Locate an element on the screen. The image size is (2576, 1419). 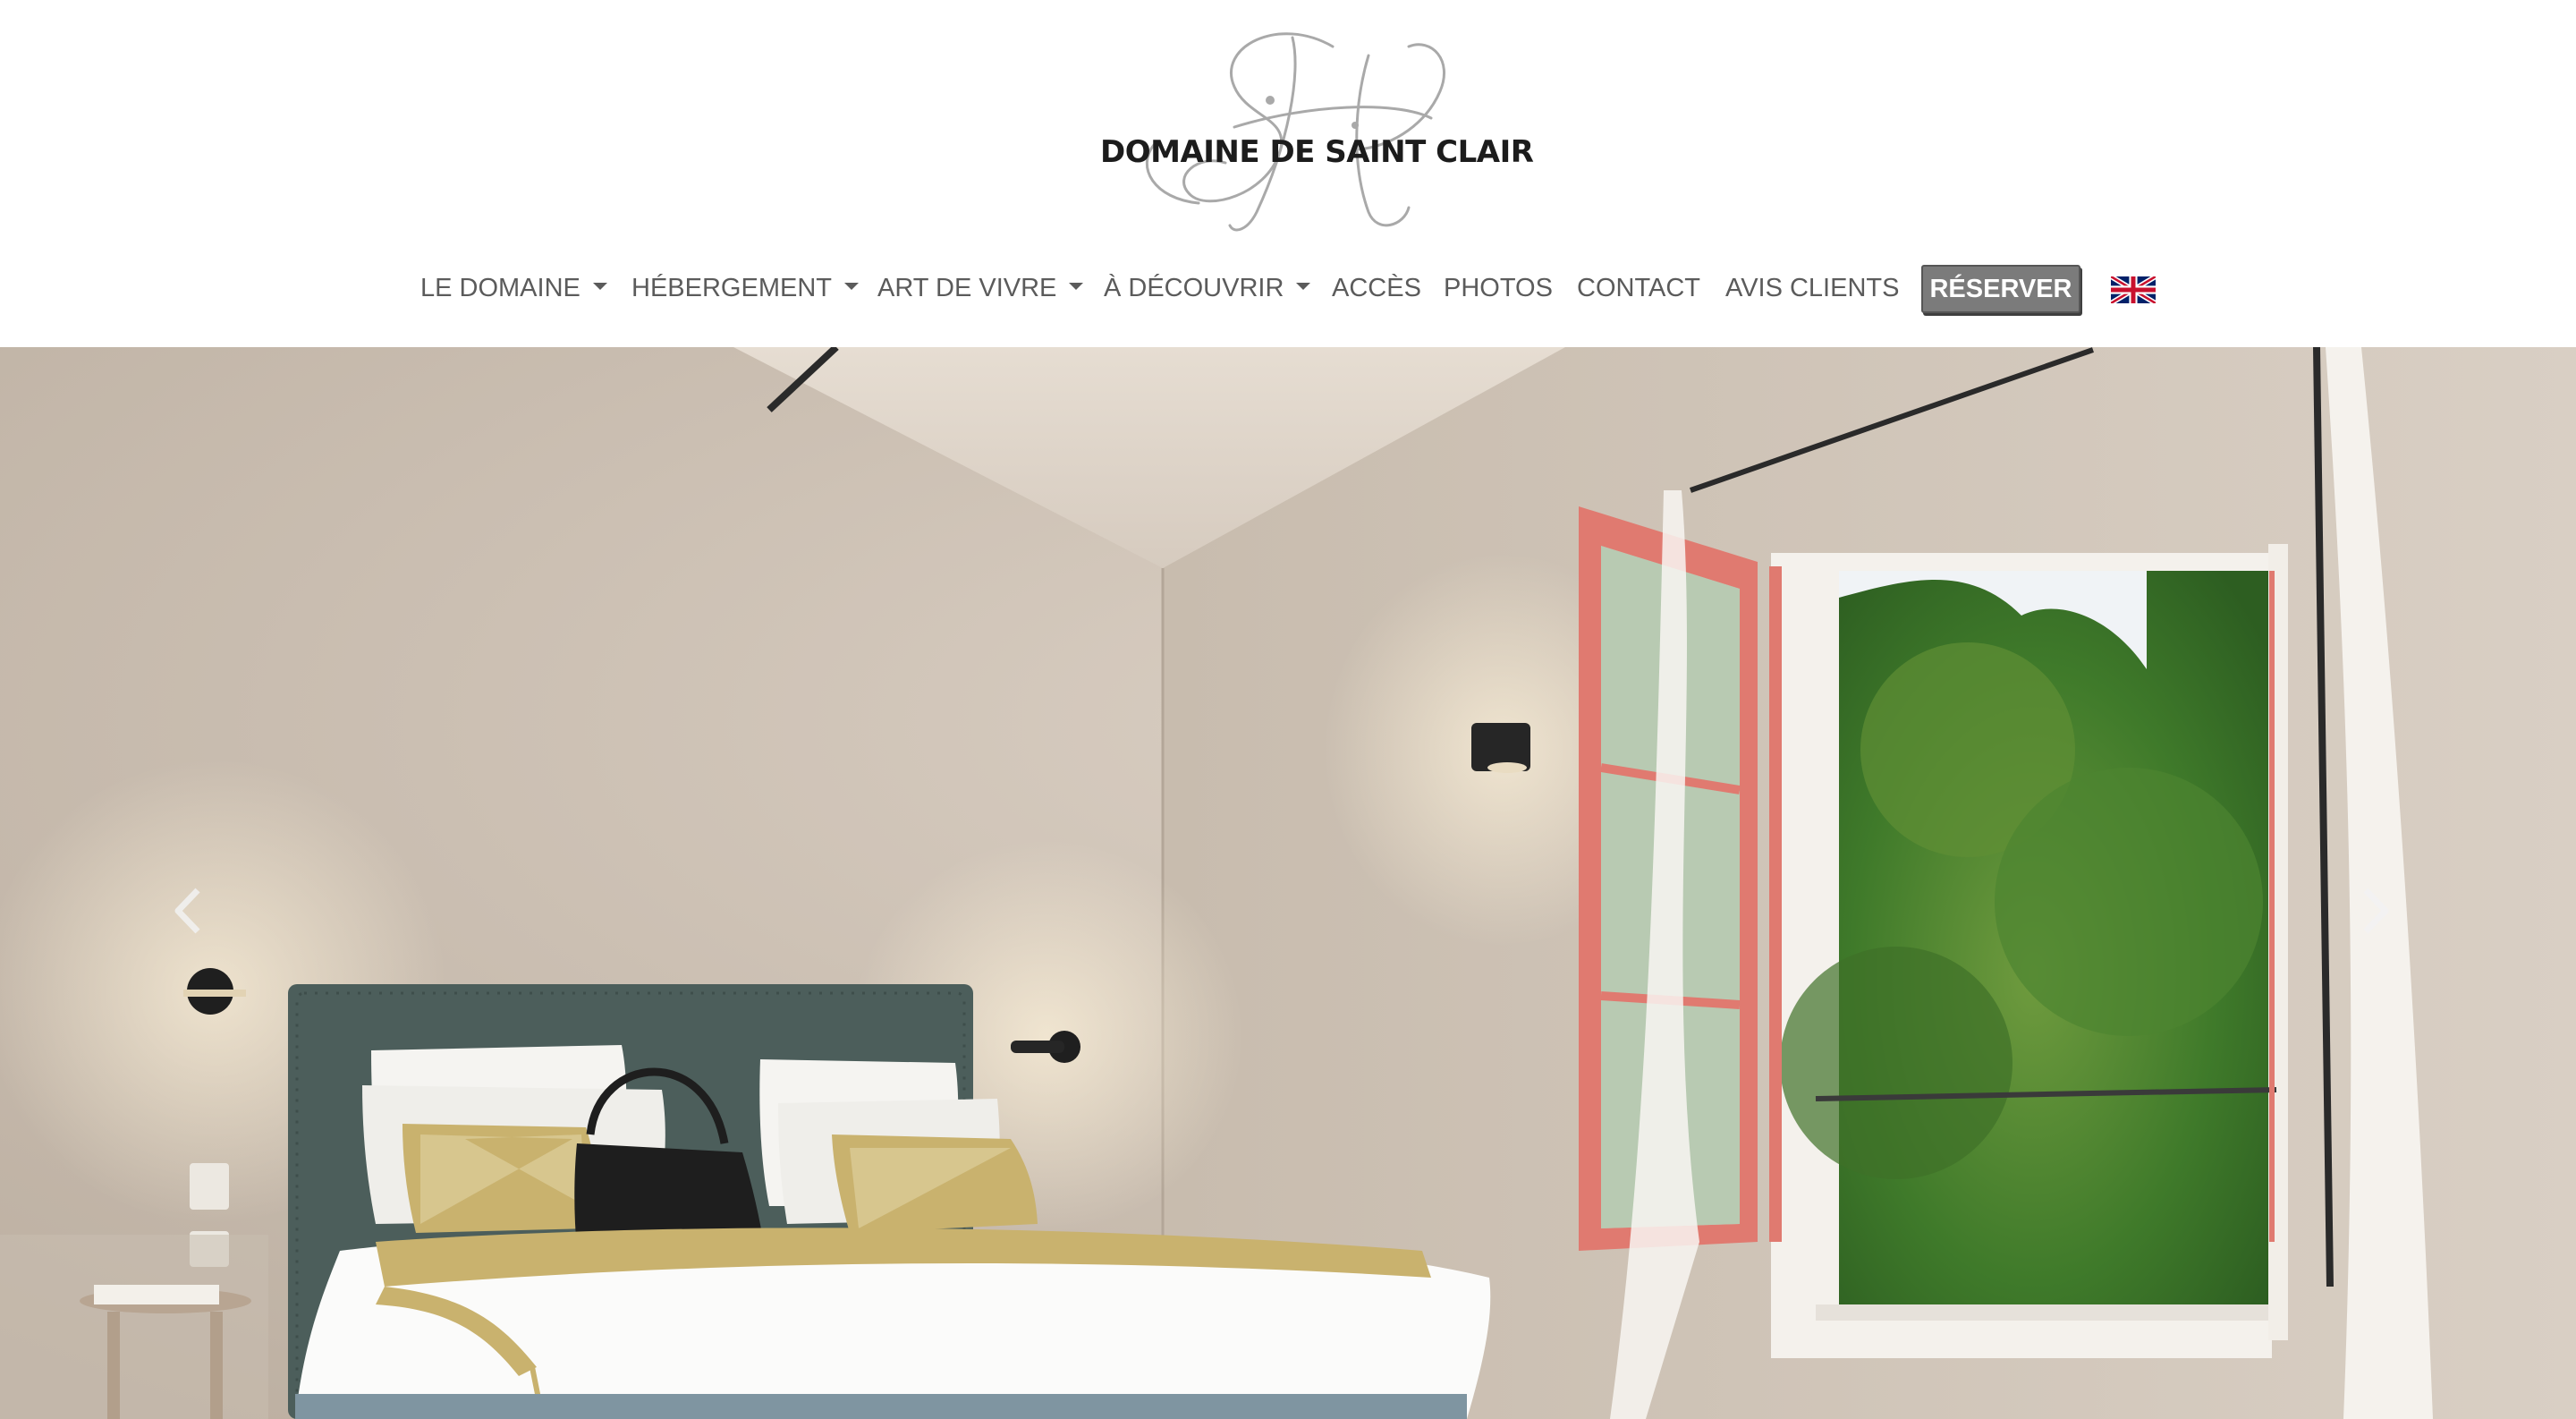
nav-item-photos: PHOTOS is located at coordinates (1498, 288).